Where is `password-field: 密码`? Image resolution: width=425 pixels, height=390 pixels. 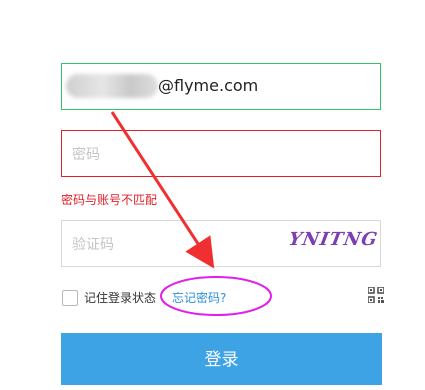
password-field: 密码 is located at coordinates (221, 153).